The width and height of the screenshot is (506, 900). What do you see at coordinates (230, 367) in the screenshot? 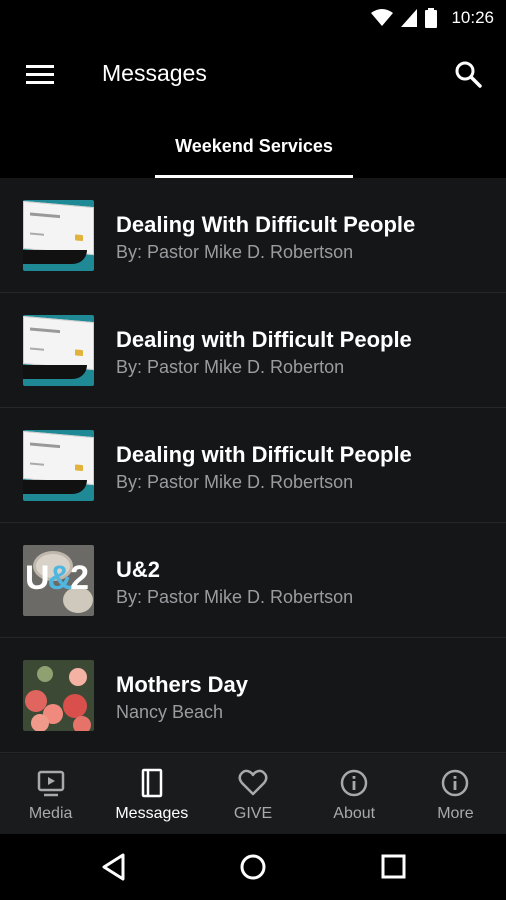
I see `message-speaker: By: Pastor Mike D. Roberton` at bounding box center [230, 367].